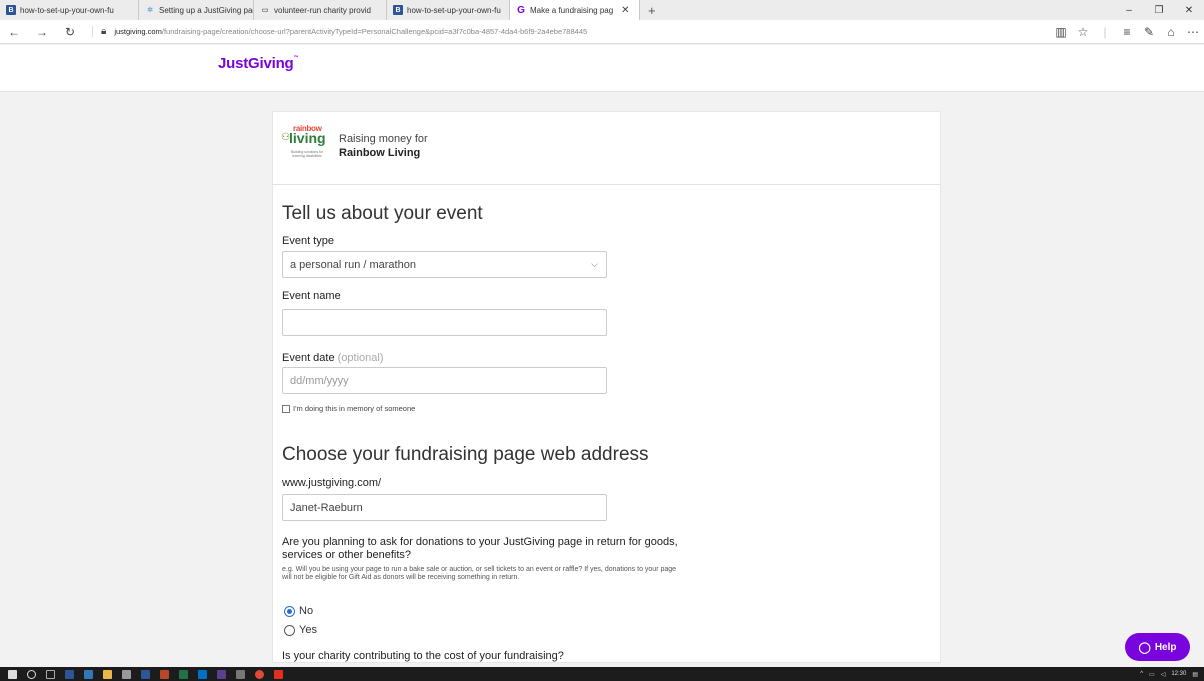 The image size is (1204, 681). I want to click on site-icon: ✲, so click(150, 10).